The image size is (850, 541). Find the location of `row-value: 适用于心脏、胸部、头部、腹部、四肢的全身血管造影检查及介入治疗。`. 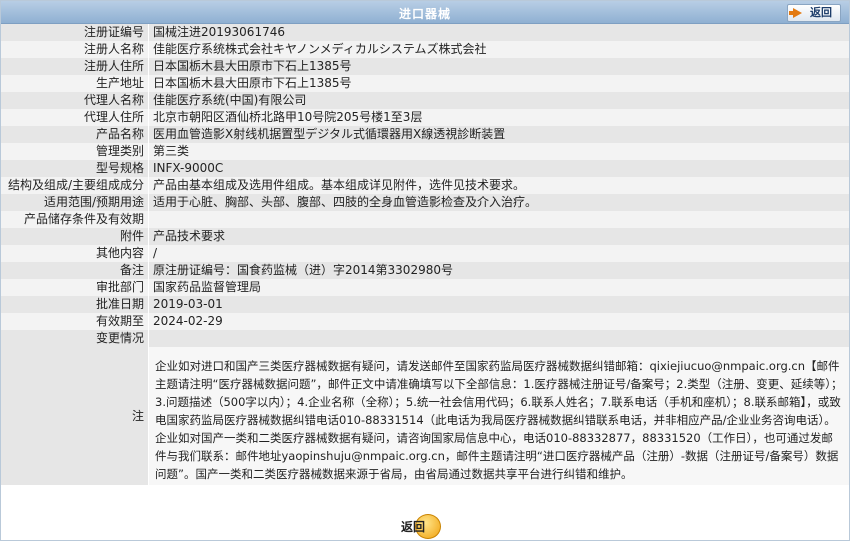

row-value: 适用于心脏、胸部、头部、腹部、四肢的全身血管造影检查及介入治疗。 is located at coordinates (498, 202).